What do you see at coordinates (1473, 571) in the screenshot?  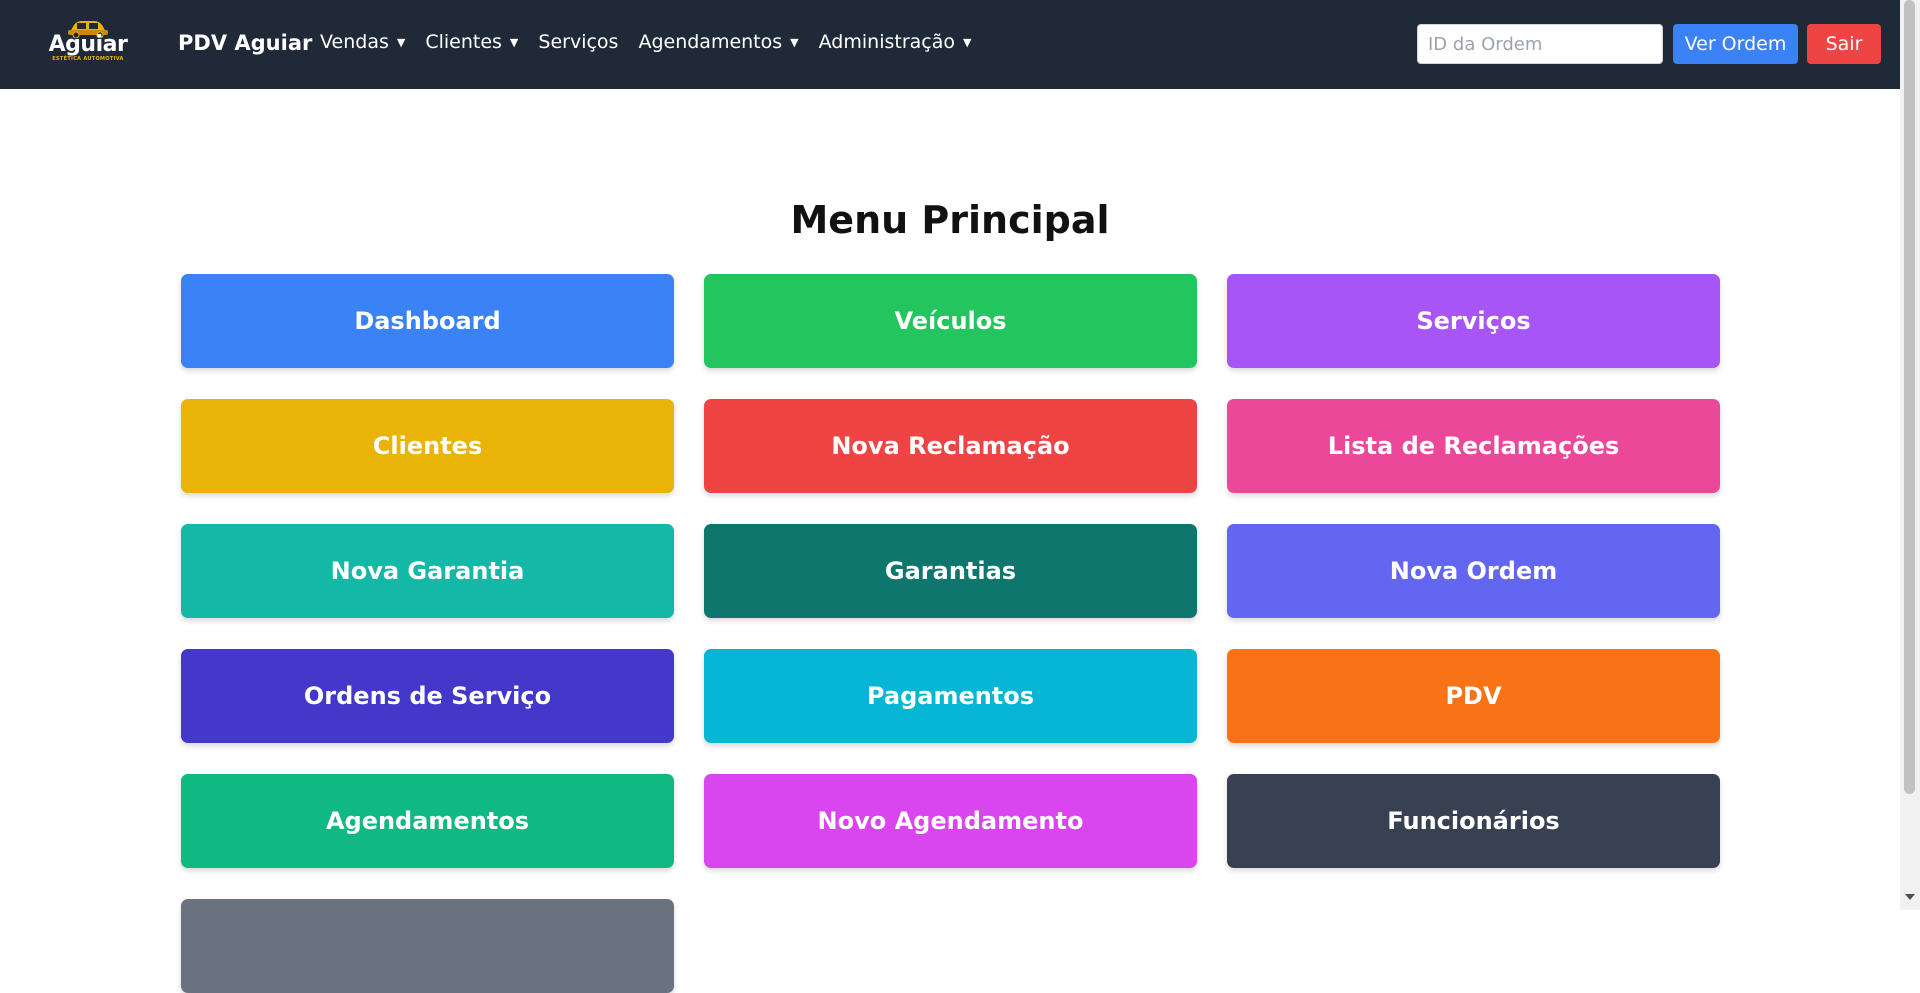 I see `tile-nova-ordem: Nova Ordem` at bounding box center [1473, 571].